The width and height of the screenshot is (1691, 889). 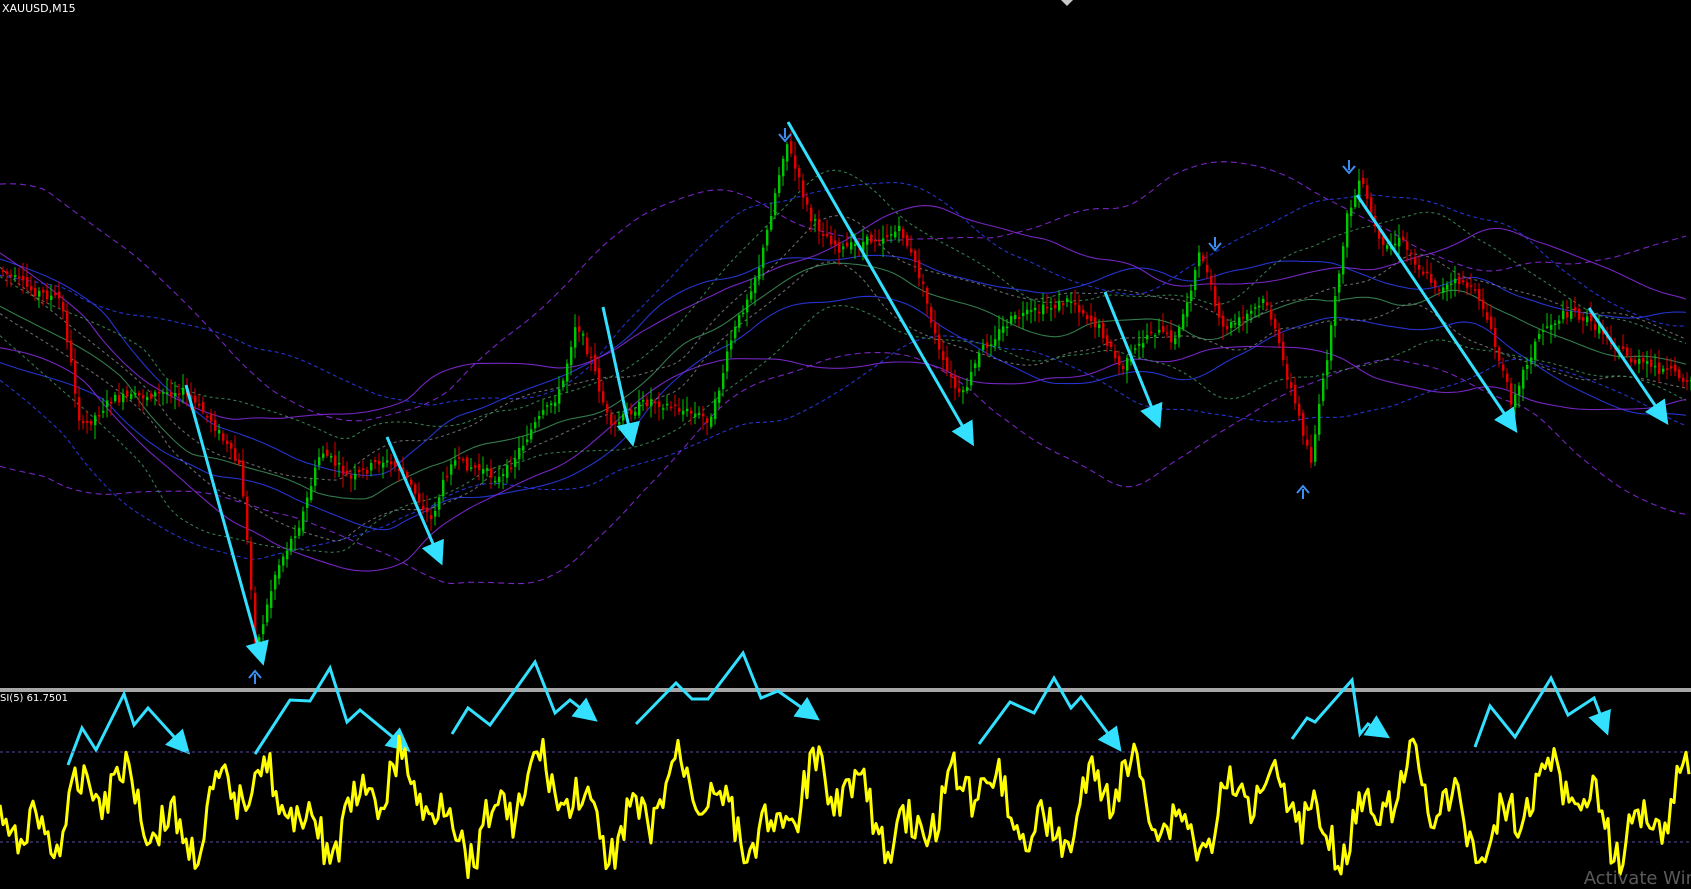 What do you see at coordinates (39, 8) in the screenshot?
I see `symbol-label: XAUUSD,M15` at bounding box center [39, 8].